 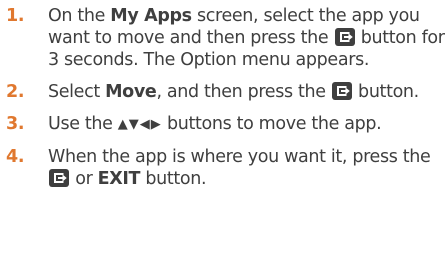 I want to click on direction-arrows-icon: ▲▼◀▶, so click(x=139, y=124).